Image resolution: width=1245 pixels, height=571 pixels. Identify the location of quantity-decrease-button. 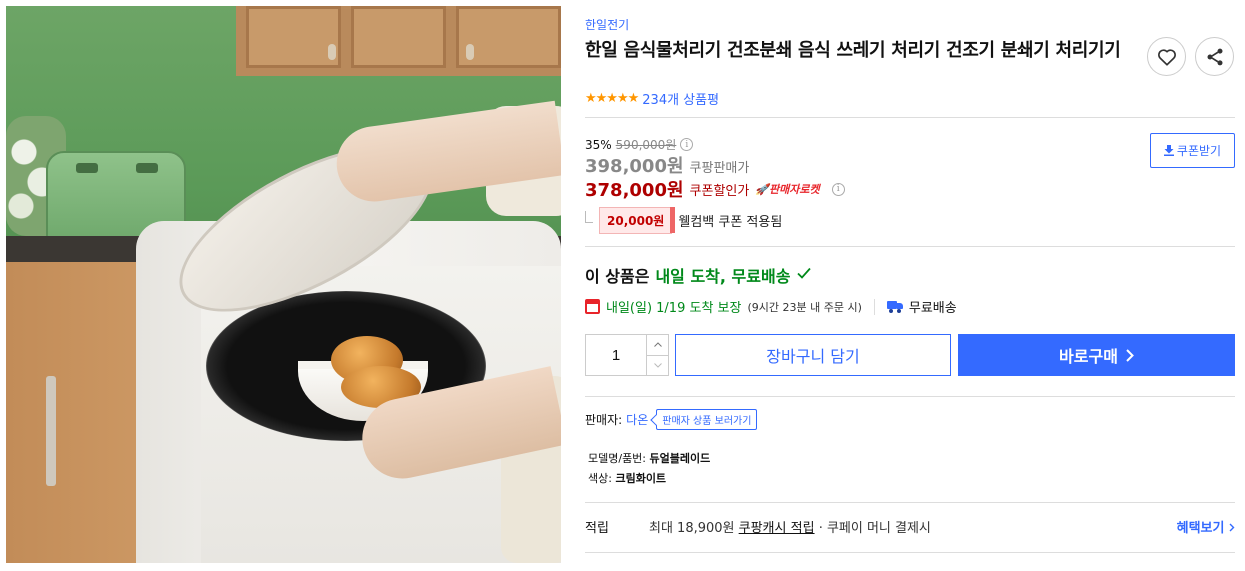
(657, 365).